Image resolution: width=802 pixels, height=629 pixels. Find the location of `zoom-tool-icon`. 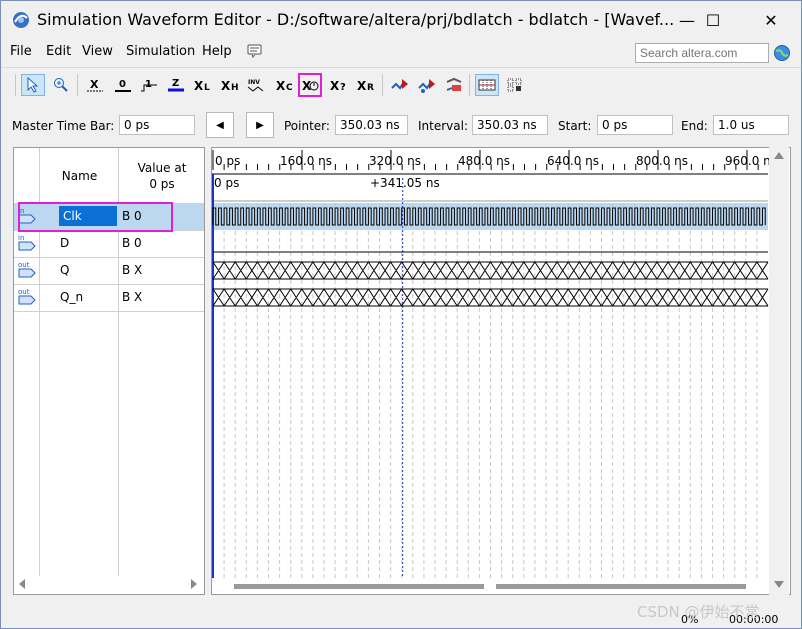

zoom-tool-icon is located at coordinates (61, 85).